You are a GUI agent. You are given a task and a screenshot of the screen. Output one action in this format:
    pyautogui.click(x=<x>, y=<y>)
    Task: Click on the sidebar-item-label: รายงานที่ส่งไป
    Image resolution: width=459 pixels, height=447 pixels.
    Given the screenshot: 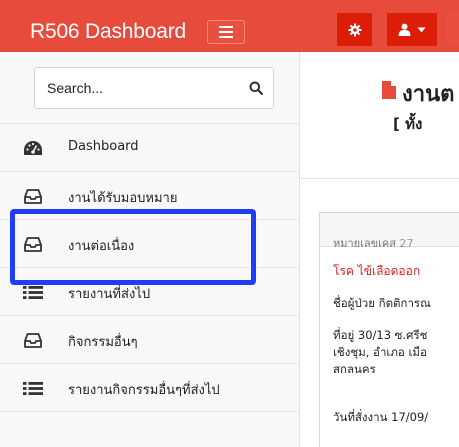 What is the action you would take?
    pyautogui.click(x=109, y=294)
    